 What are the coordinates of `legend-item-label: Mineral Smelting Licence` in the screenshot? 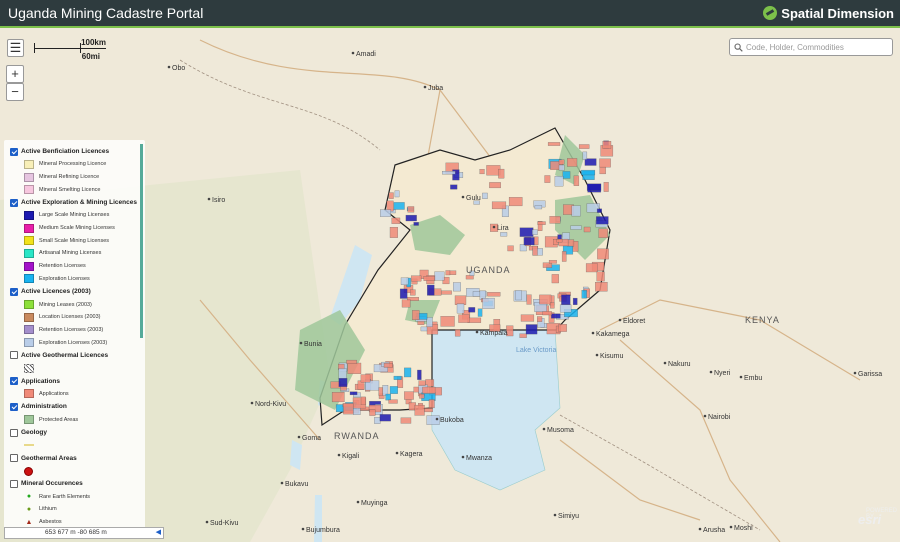 It's located at (70, 189).